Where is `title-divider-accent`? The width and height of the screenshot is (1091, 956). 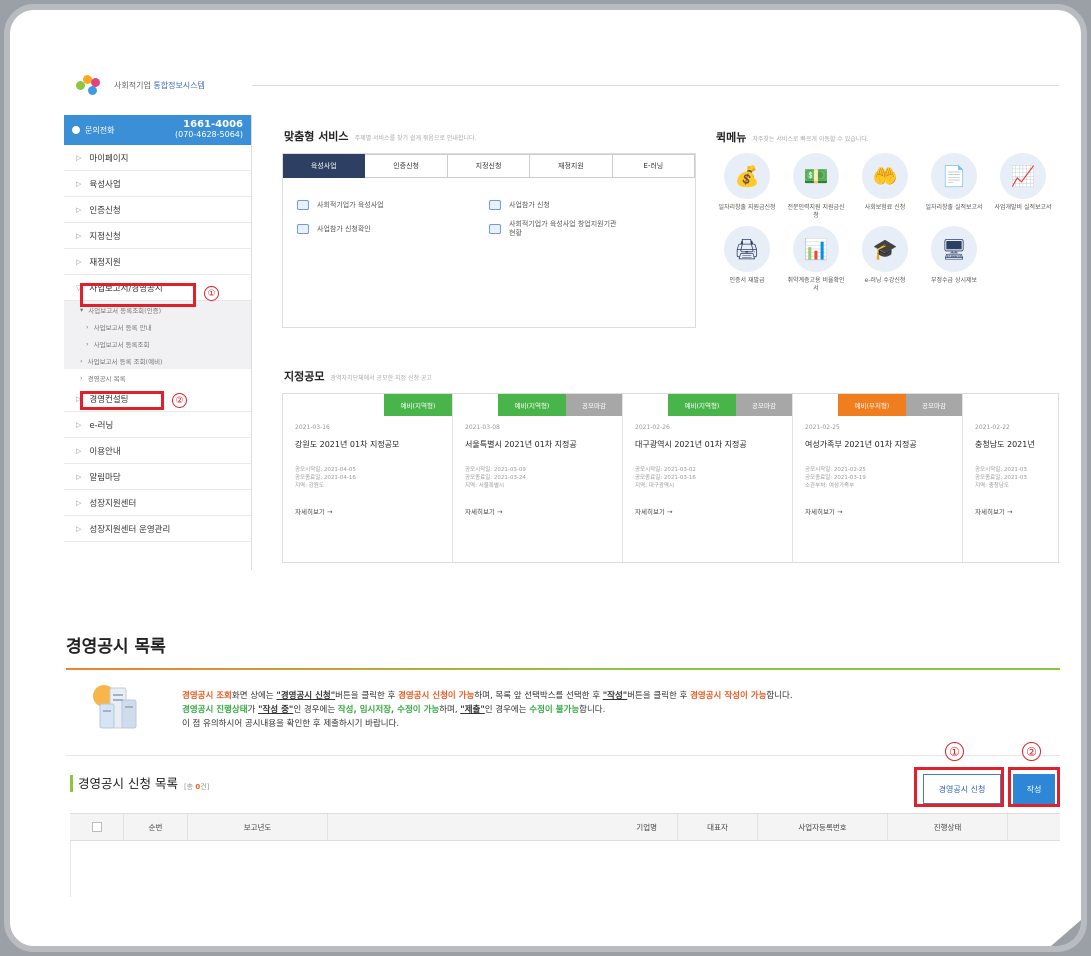 title-divider-accent is located at coordinates (346, 669).